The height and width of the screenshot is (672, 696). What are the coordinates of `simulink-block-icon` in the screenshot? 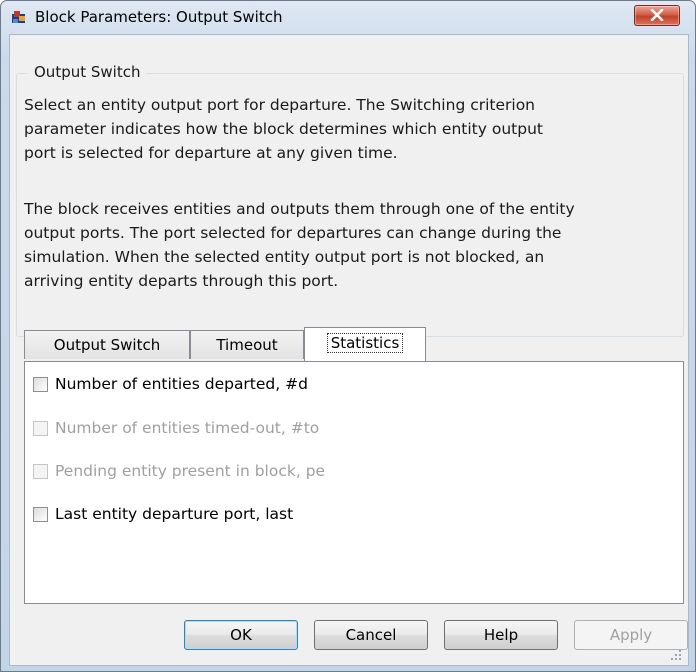 It's located at (19, 18).